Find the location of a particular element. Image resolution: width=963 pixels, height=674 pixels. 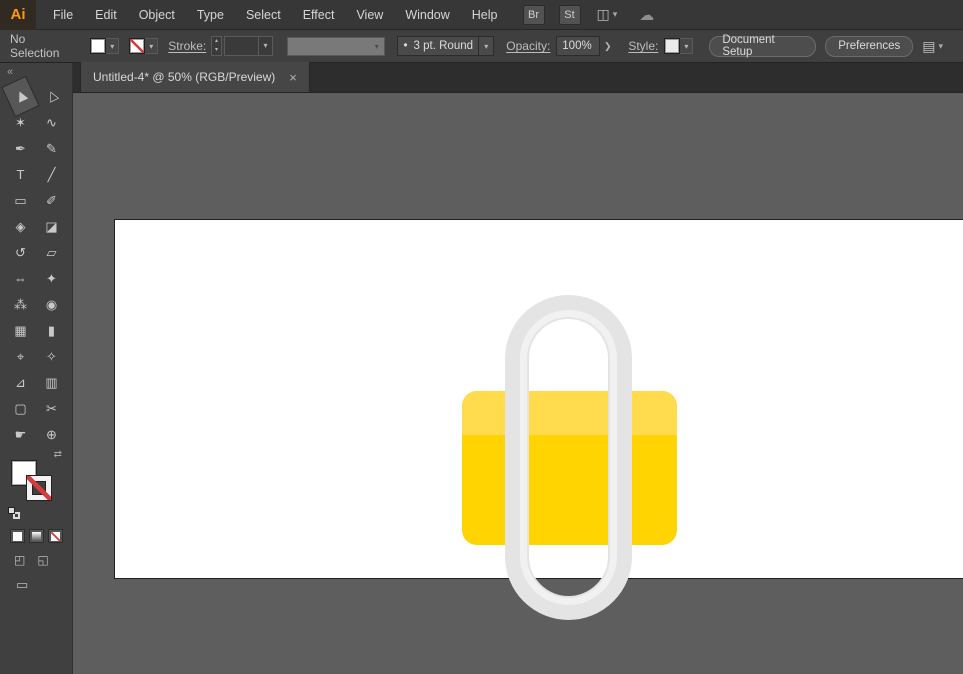

arrange-documents-combo: ▤ ▾ is located at coordinates (932, 46).